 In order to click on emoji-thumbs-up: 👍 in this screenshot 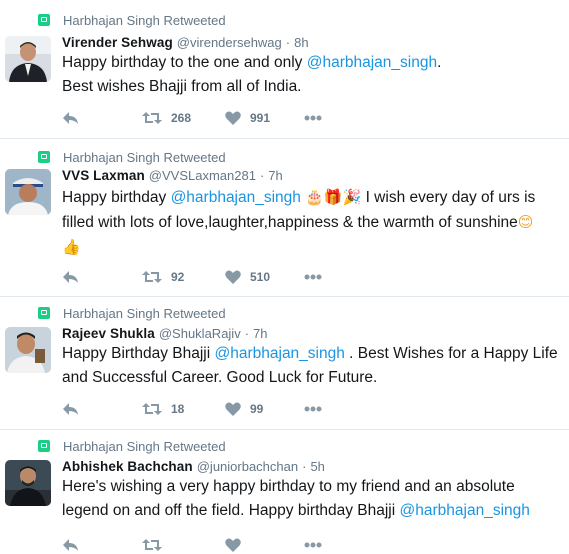, I will do `click(71, 247)`.